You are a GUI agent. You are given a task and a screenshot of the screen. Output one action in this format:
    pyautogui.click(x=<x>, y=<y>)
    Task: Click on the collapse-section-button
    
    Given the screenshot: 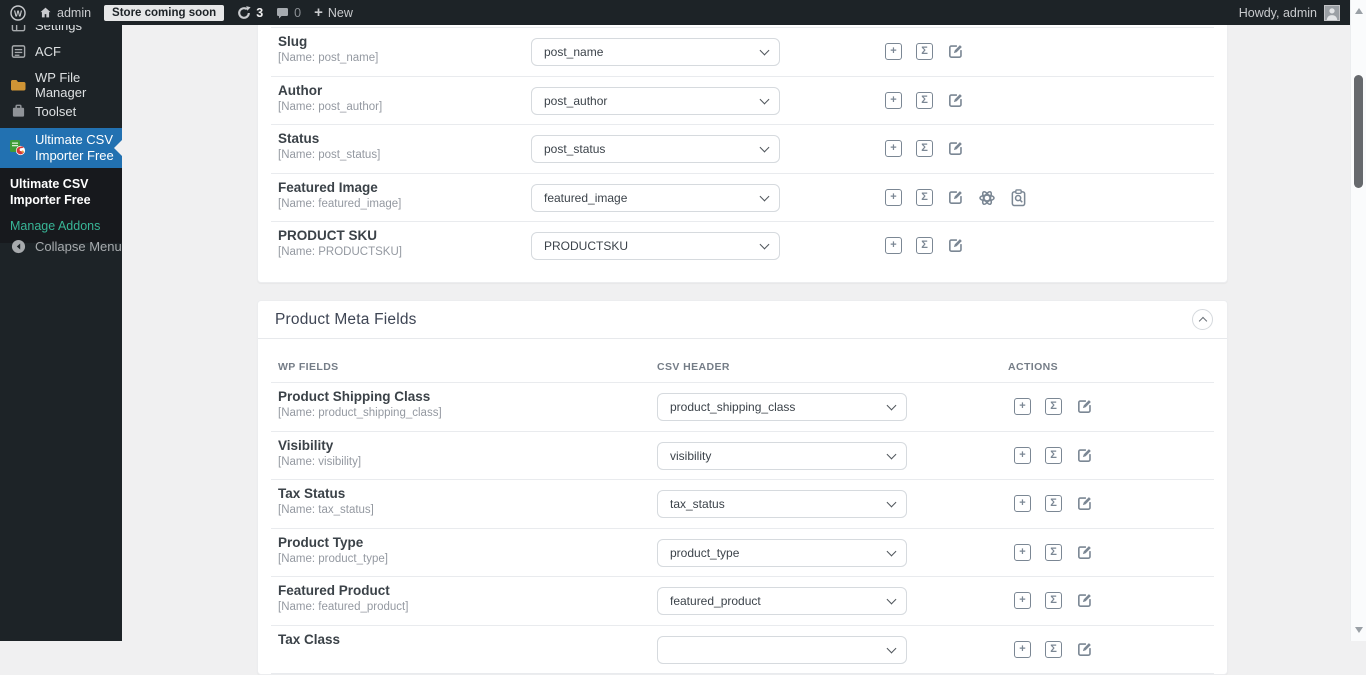 What is the action you would take?
    pyautogui.click(x=1202, y=319)
    